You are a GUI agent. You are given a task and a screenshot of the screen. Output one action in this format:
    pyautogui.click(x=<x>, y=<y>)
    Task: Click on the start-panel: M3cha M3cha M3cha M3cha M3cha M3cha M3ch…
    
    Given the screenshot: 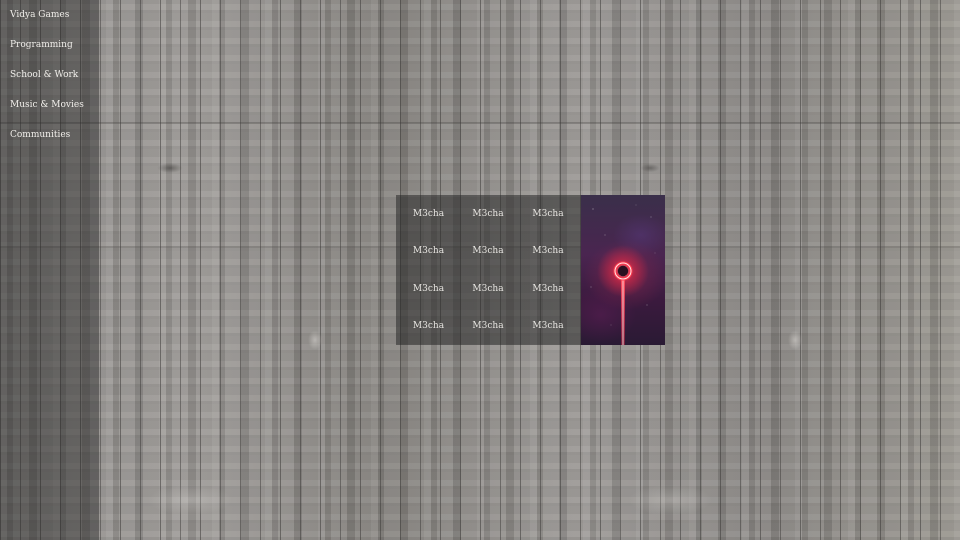 What is the action you would take?
    pyautogui.click(x=530, y=270)
    